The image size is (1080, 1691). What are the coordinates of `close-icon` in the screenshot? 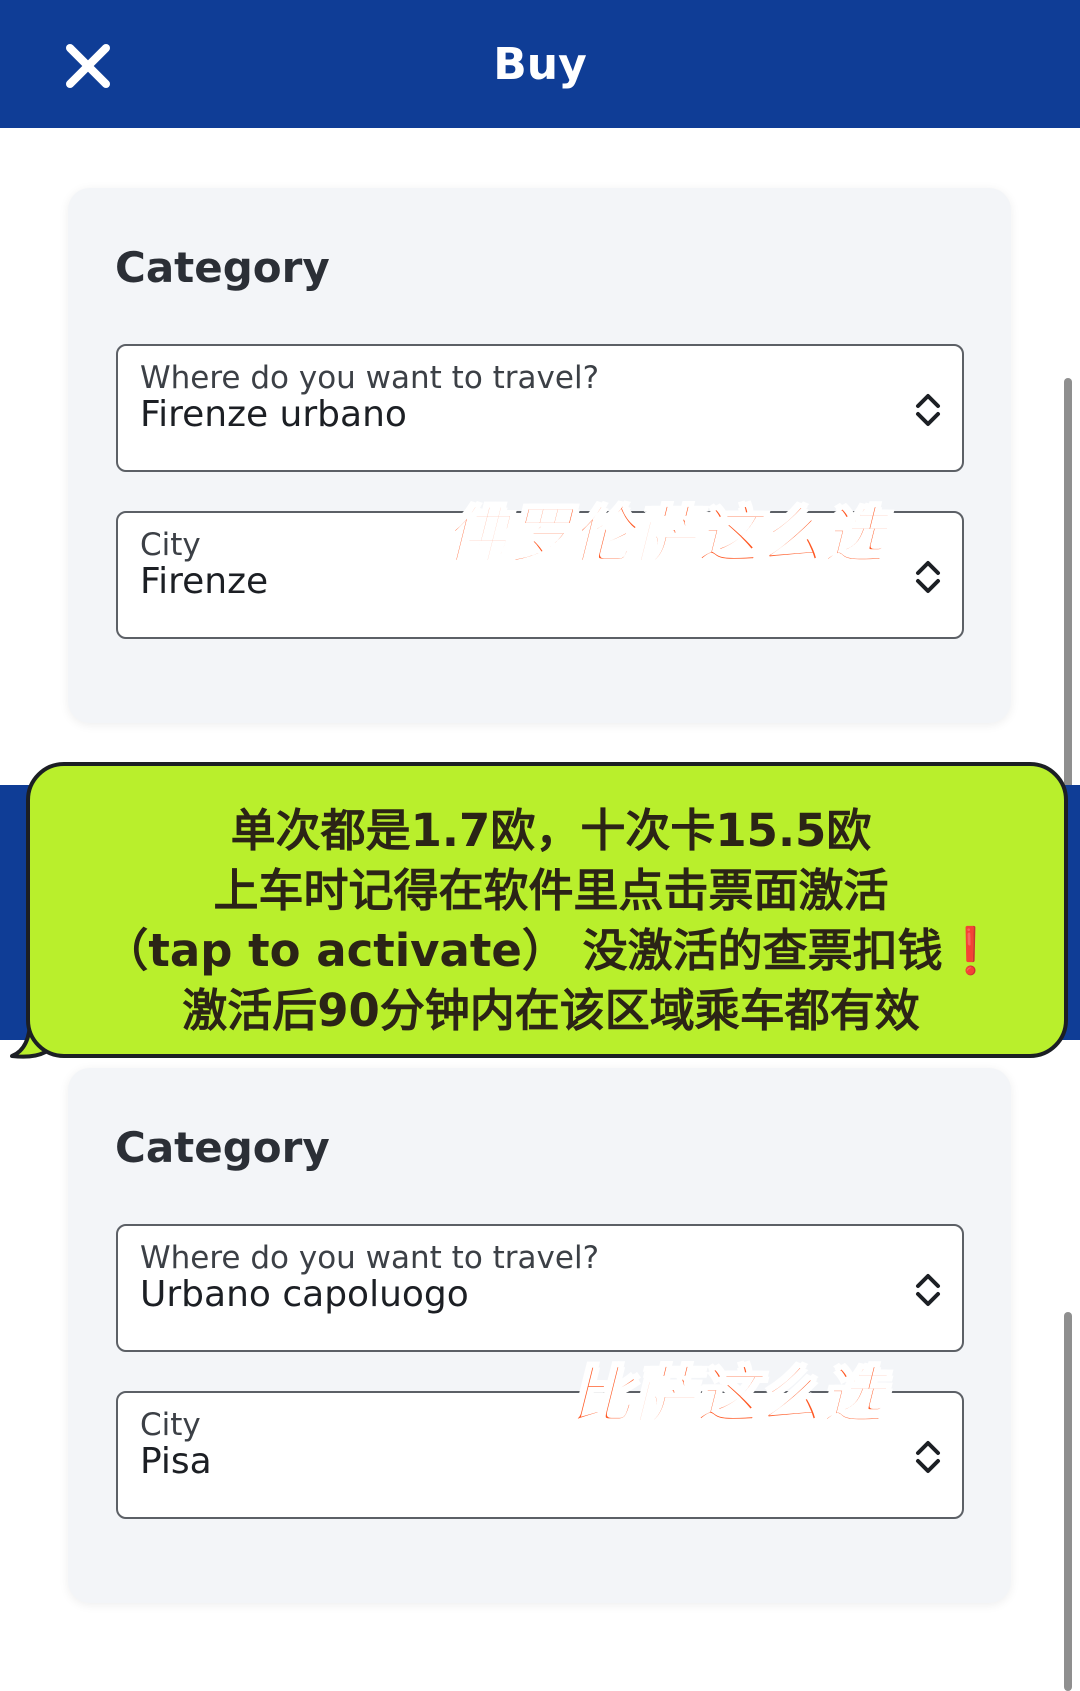 It's located at (88, 66).